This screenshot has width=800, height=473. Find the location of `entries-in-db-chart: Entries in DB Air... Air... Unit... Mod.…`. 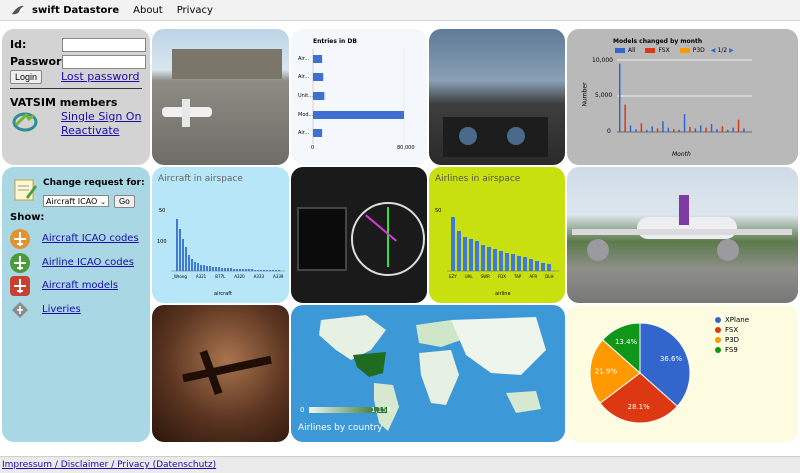

entries-in-db-chart: Entries in DB Air... Air... Unit... Mod.… is located at coordinates (359, 97).